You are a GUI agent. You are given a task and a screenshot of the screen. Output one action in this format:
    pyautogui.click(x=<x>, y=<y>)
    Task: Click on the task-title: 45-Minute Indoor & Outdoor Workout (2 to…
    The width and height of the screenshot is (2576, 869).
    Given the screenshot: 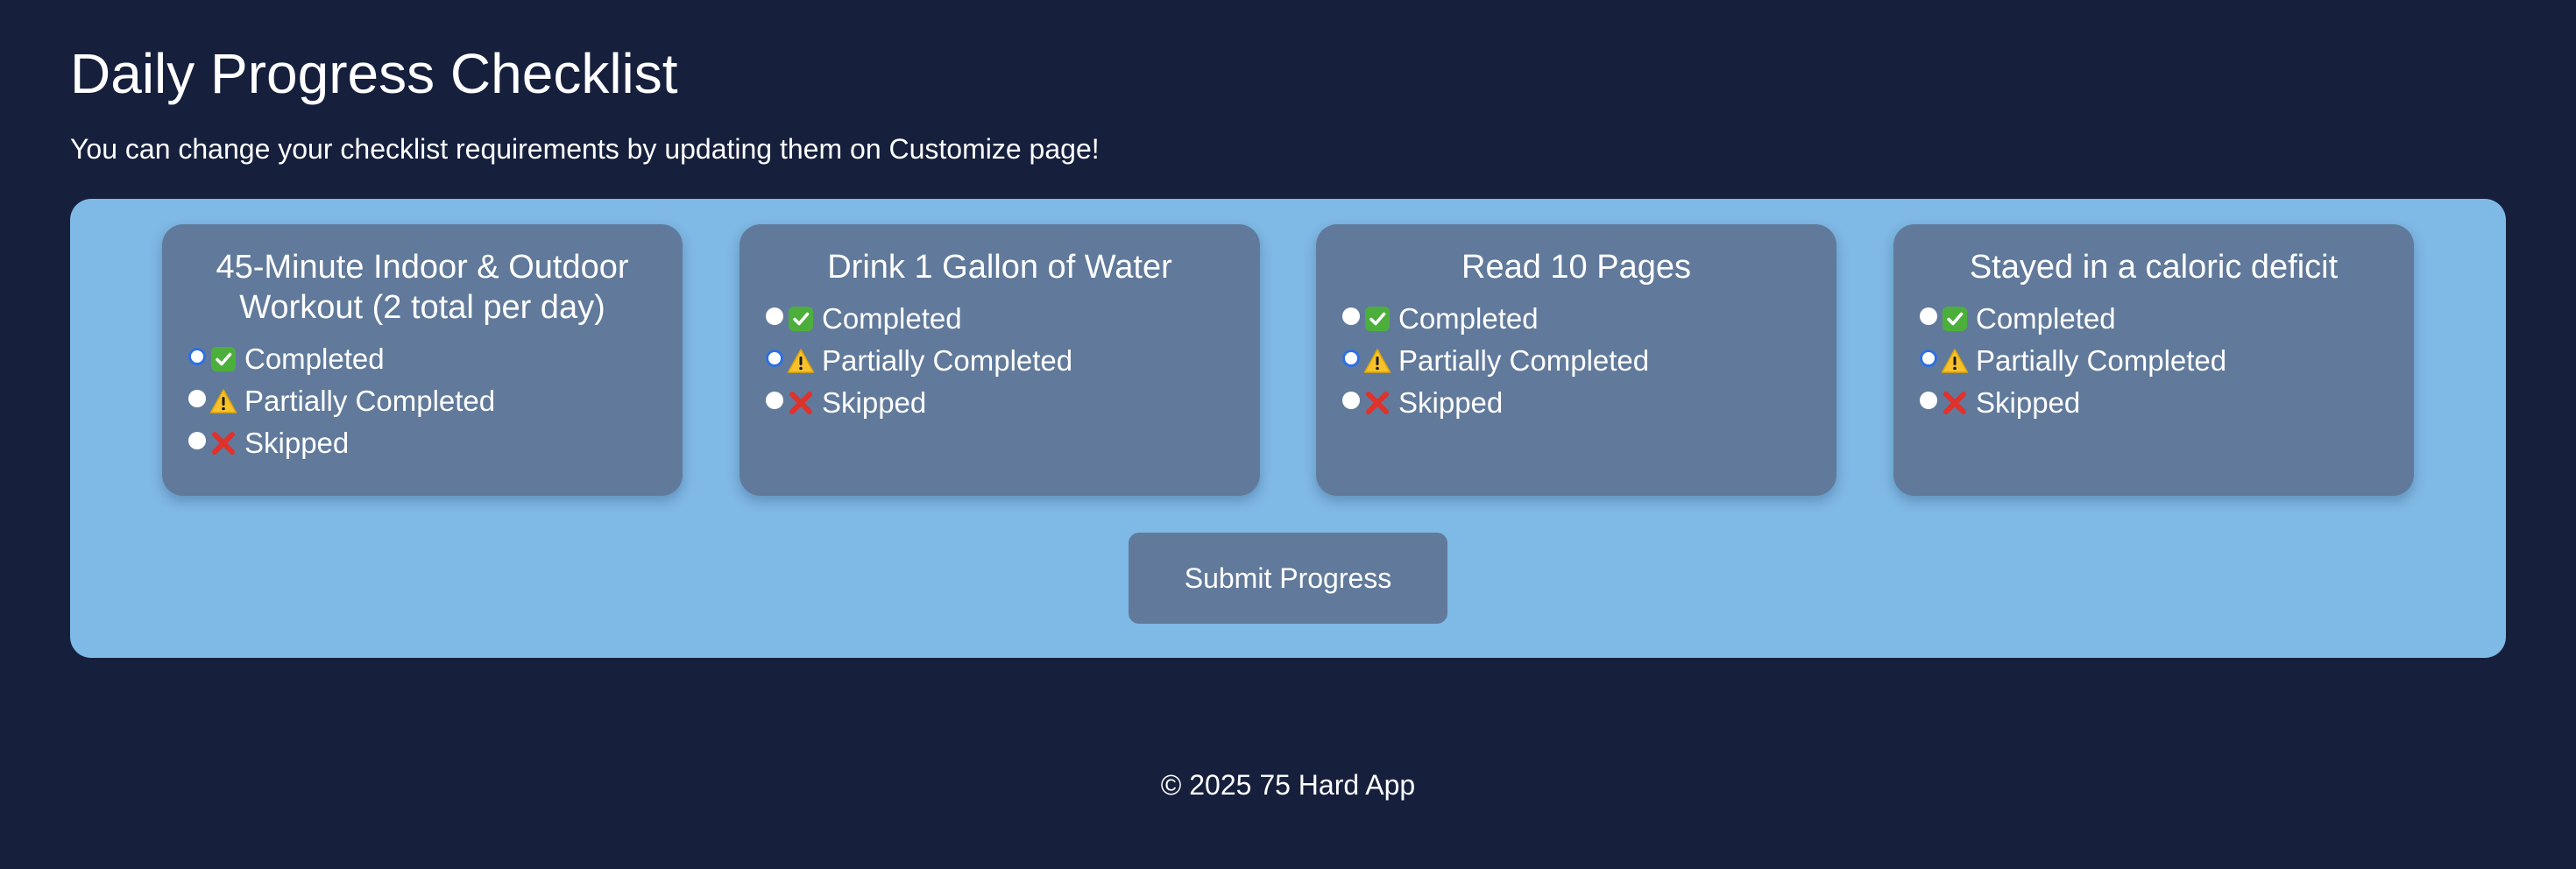 What is the action you would take?
    pyautogui.click(x=422, y=287)
    